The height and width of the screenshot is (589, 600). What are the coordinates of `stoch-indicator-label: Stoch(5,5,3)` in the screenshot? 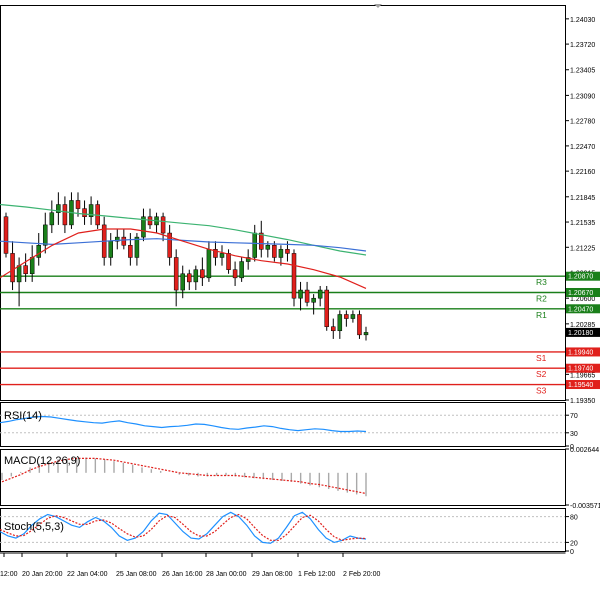 It's located at (34, 527).